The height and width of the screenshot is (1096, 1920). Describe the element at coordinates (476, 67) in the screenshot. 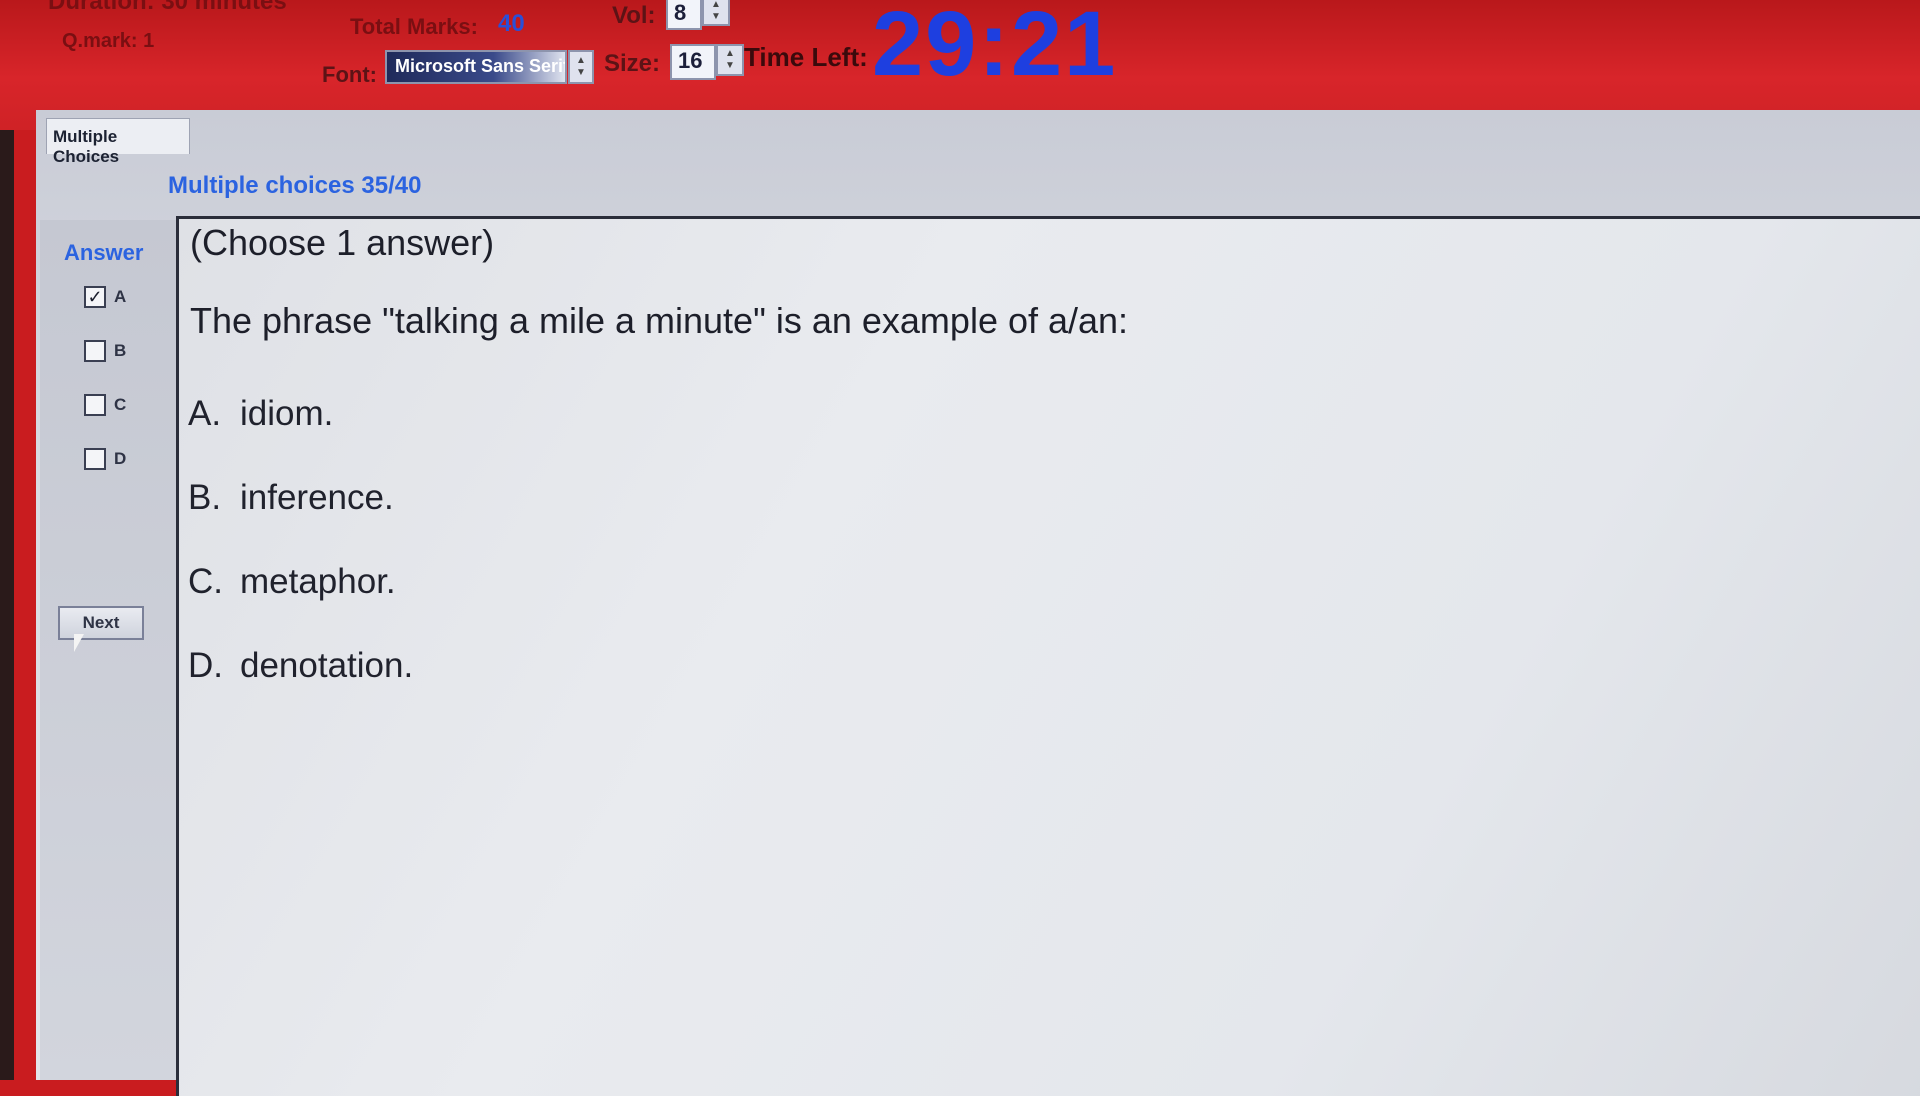

I see `font-select: Microsoft Sans Serif` at that location.